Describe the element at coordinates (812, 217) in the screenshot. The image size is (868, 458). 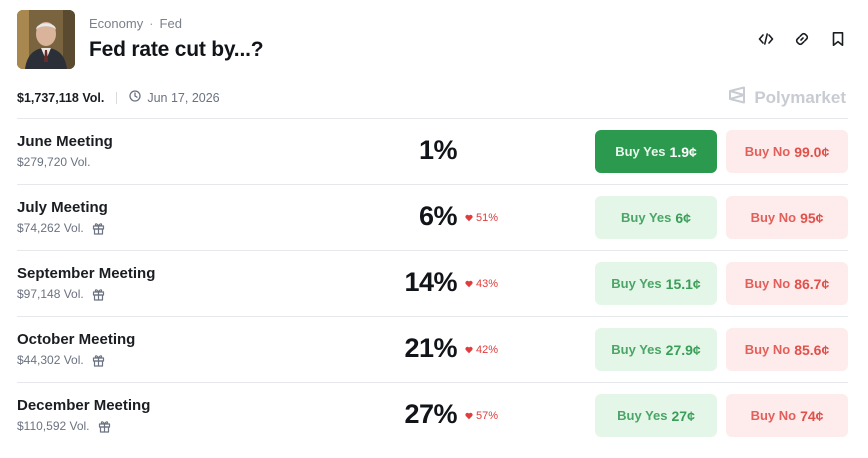
I see `buy-no-price: 95¢` at that location.